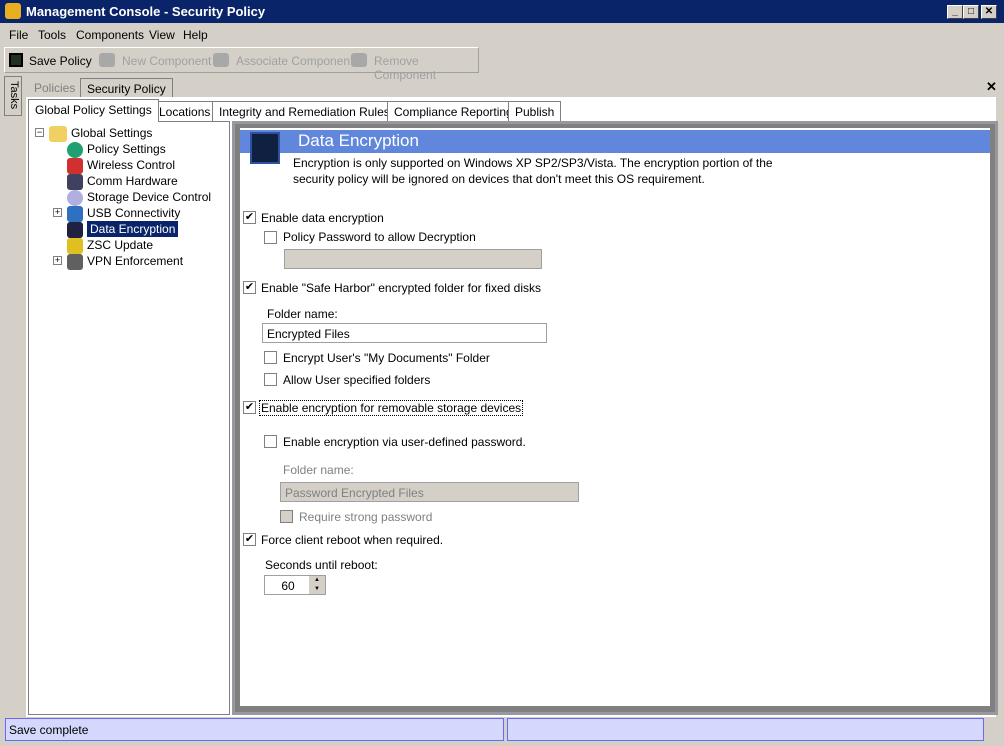 Image resolution: width=1004 pixels, height=746 pixels. Describe the element at coordinates (294, 61) in the screenshot. I see `associate-component-button: Associate Component` at that location.